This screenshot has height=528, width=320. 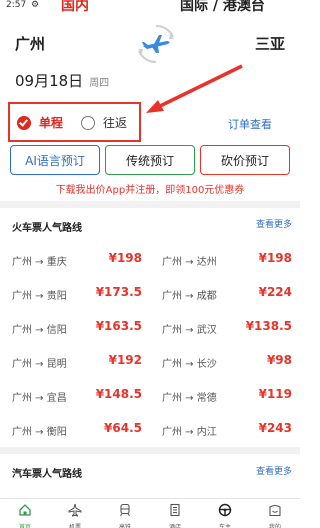 What do you see at coordinates (175, 510) in the screenshot?
I see `hotel-icon` at bounding box center [175, 510].